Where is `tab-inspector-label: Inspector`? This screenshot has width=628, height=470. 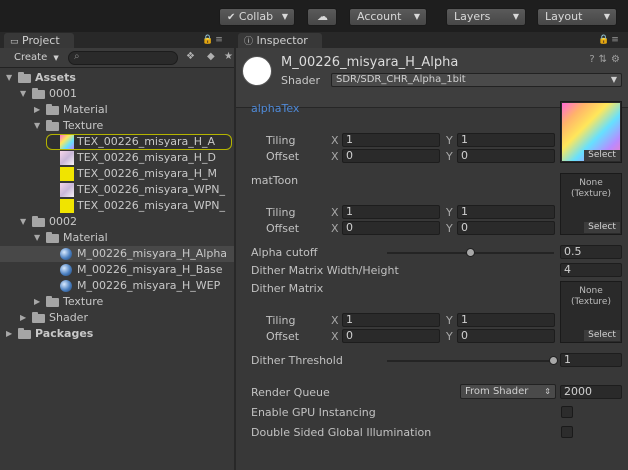
tab-inspector-label: Inspector is located at coordinates (282, 40).